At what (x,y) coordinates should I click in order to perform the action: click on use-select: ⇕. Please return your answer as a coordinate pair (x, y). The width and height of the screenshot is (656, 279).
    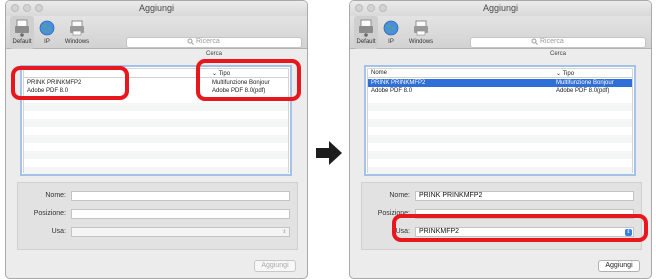
    Looking at the image, I should click on (180, 232).